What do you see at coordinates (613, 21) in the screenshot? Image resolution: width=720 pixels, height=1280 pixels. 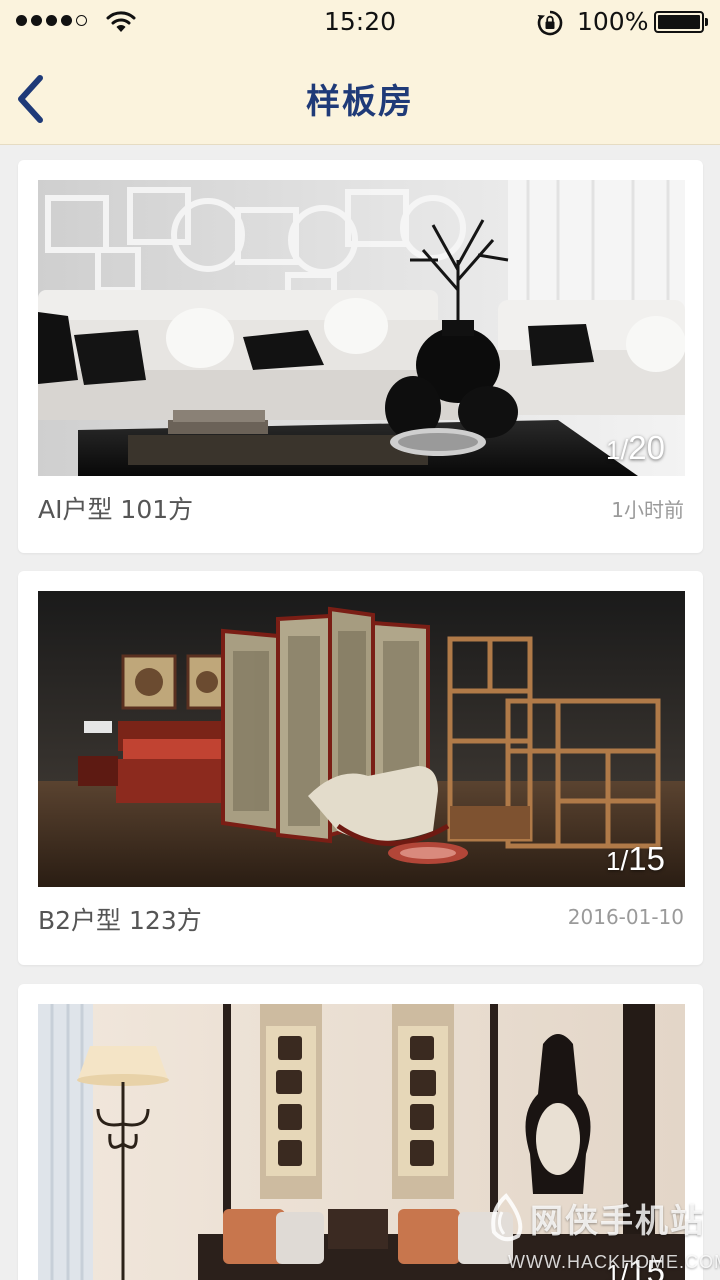 I see `battery-percent: 100%` at bounding box center [613, 21].